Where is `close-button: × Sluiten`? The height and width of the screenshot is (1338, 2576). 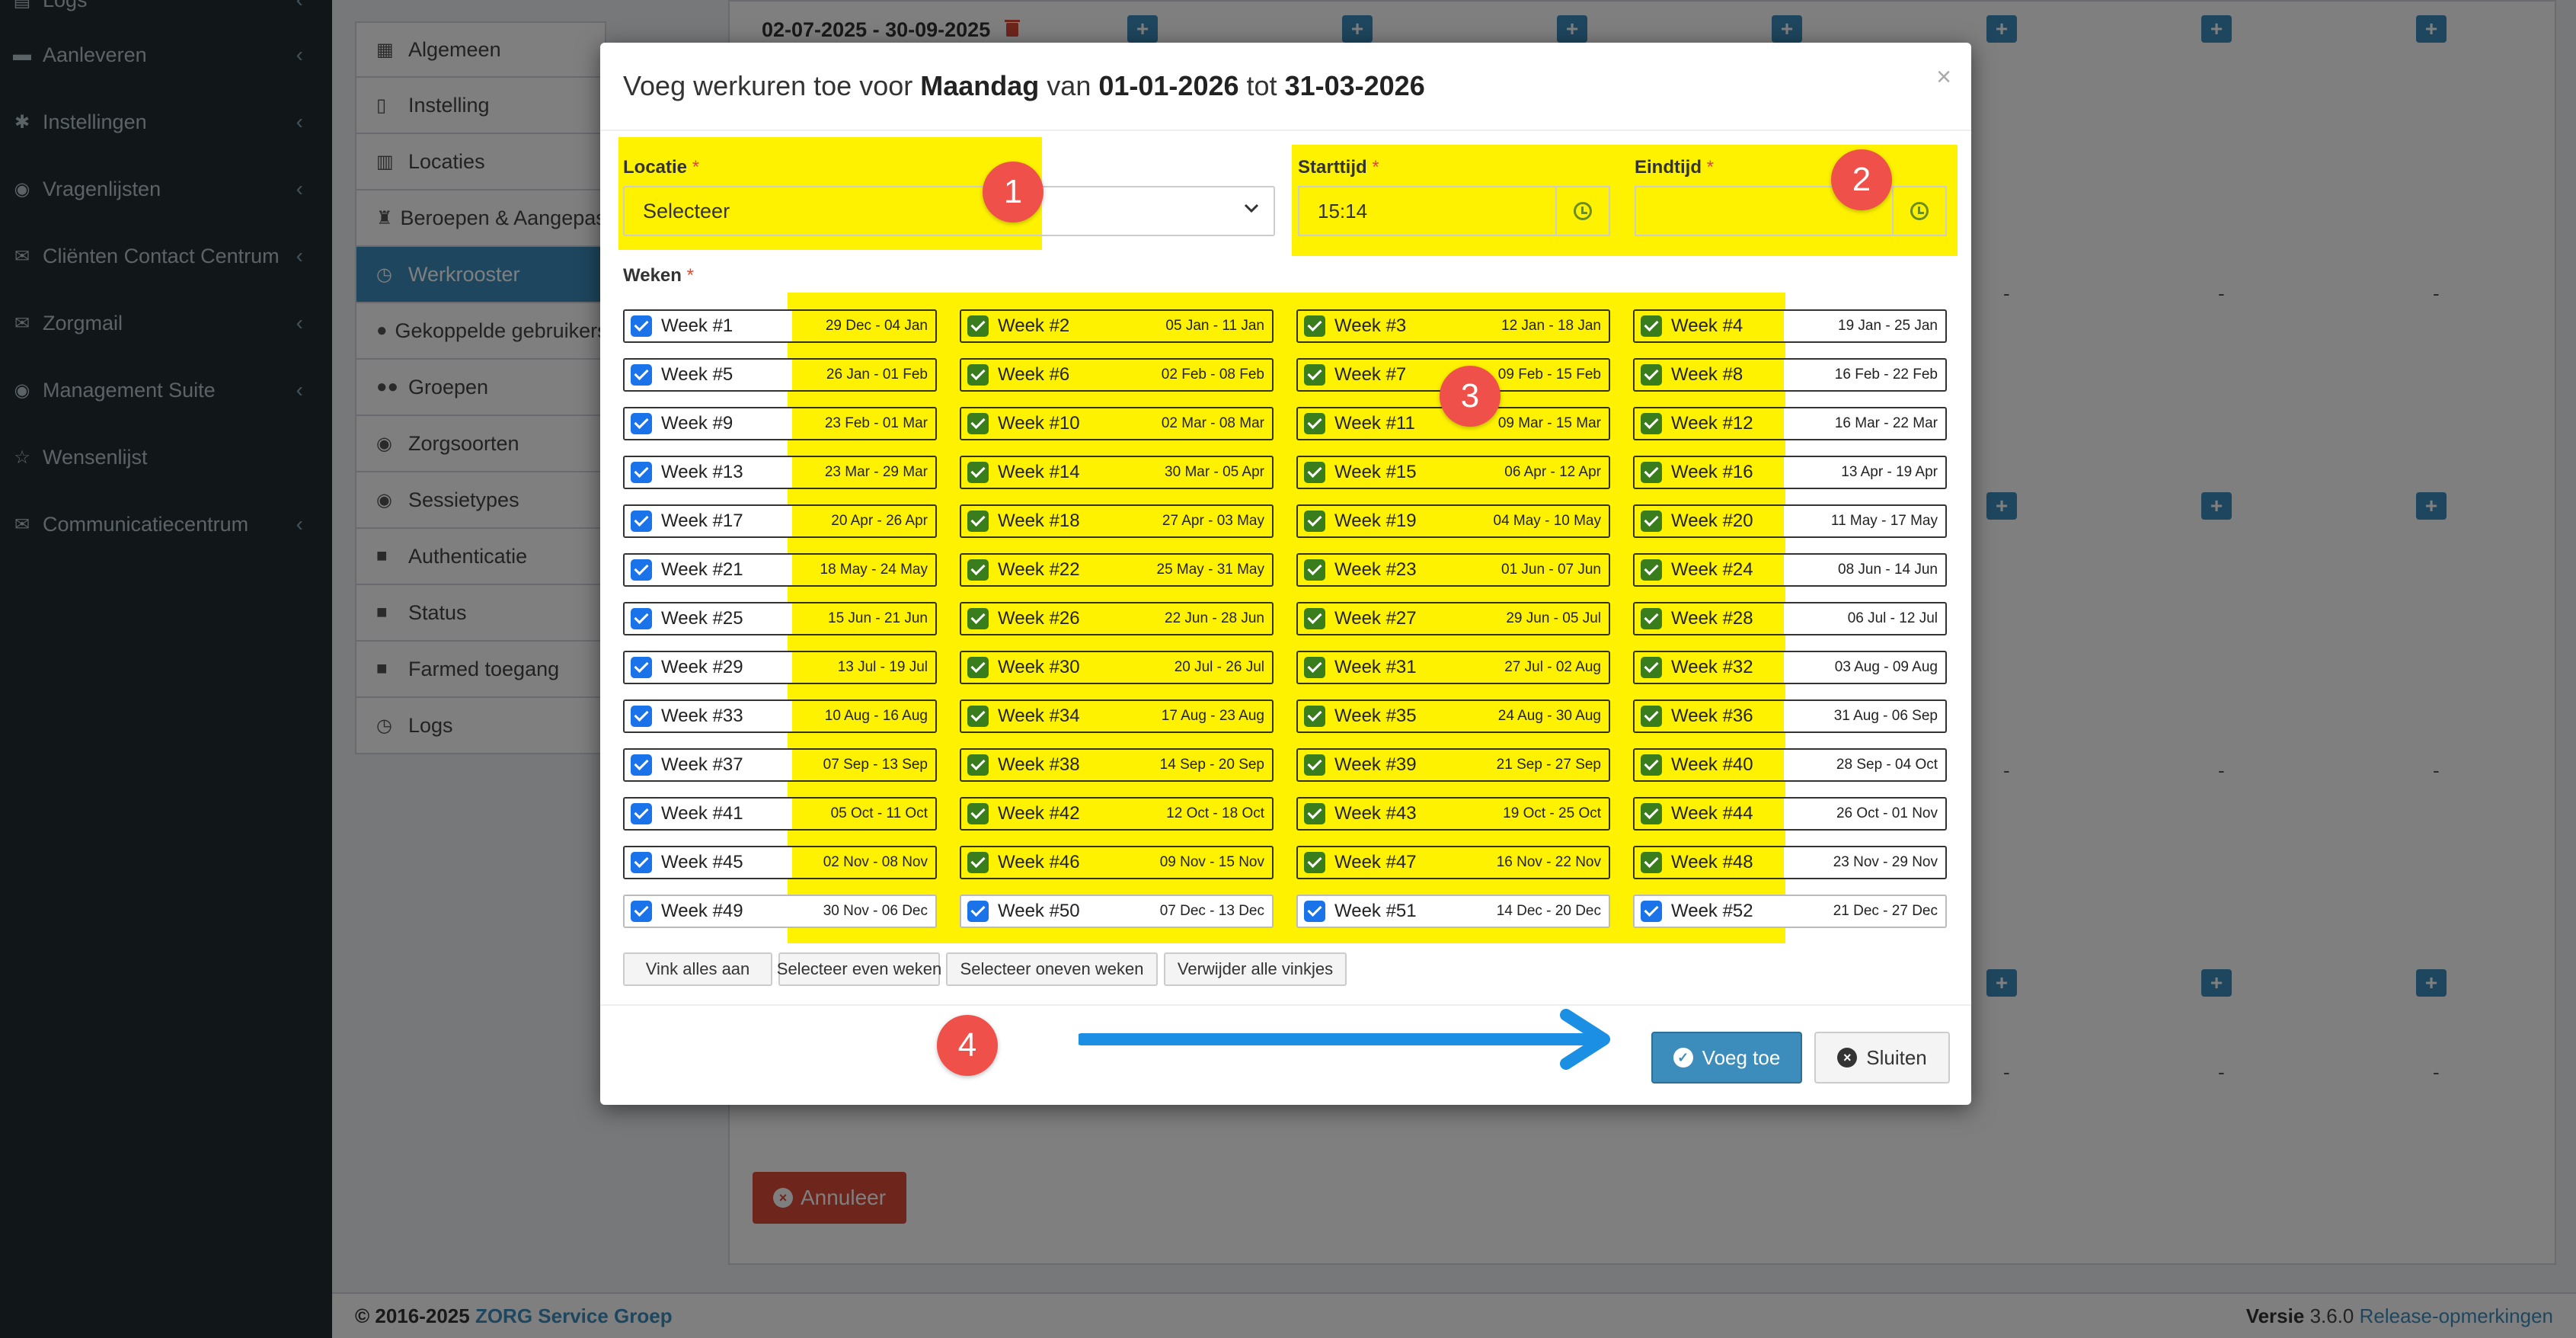
close-button: × Sluiten is located at coordinates (1882, 1058).